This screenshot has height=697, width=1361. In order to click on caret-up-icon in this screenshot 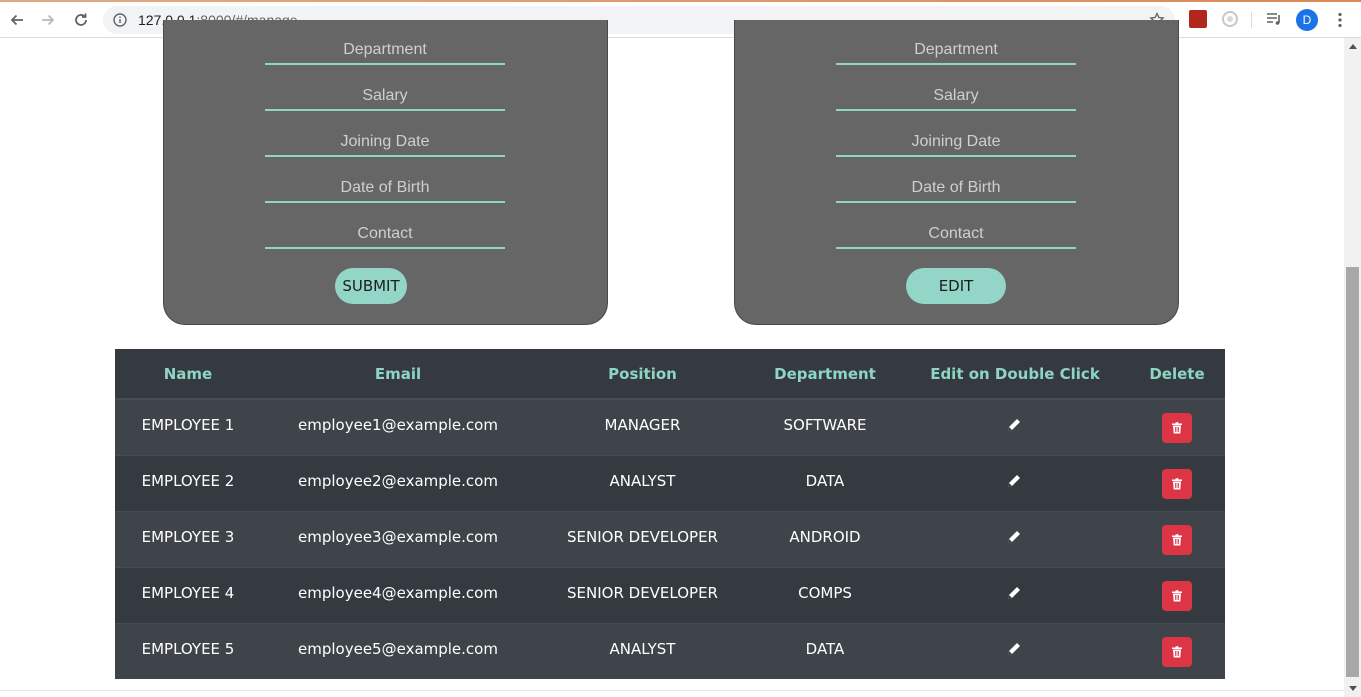, I will do `click(1352, 46)`.